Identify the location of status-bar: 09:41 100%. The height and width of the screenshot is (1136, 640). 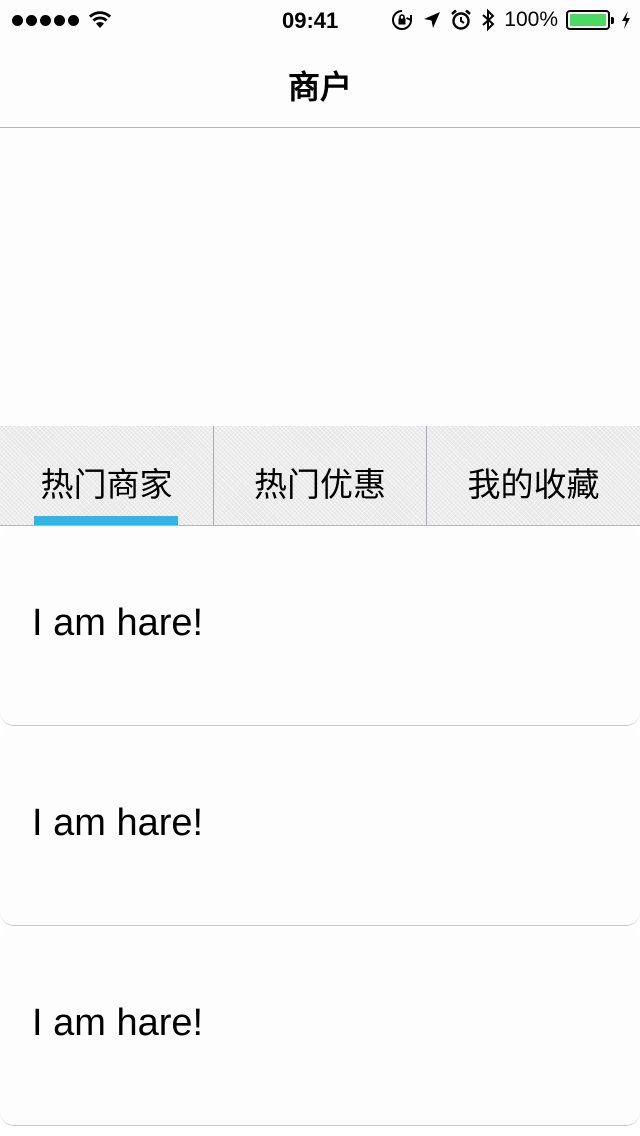
(320, 20).